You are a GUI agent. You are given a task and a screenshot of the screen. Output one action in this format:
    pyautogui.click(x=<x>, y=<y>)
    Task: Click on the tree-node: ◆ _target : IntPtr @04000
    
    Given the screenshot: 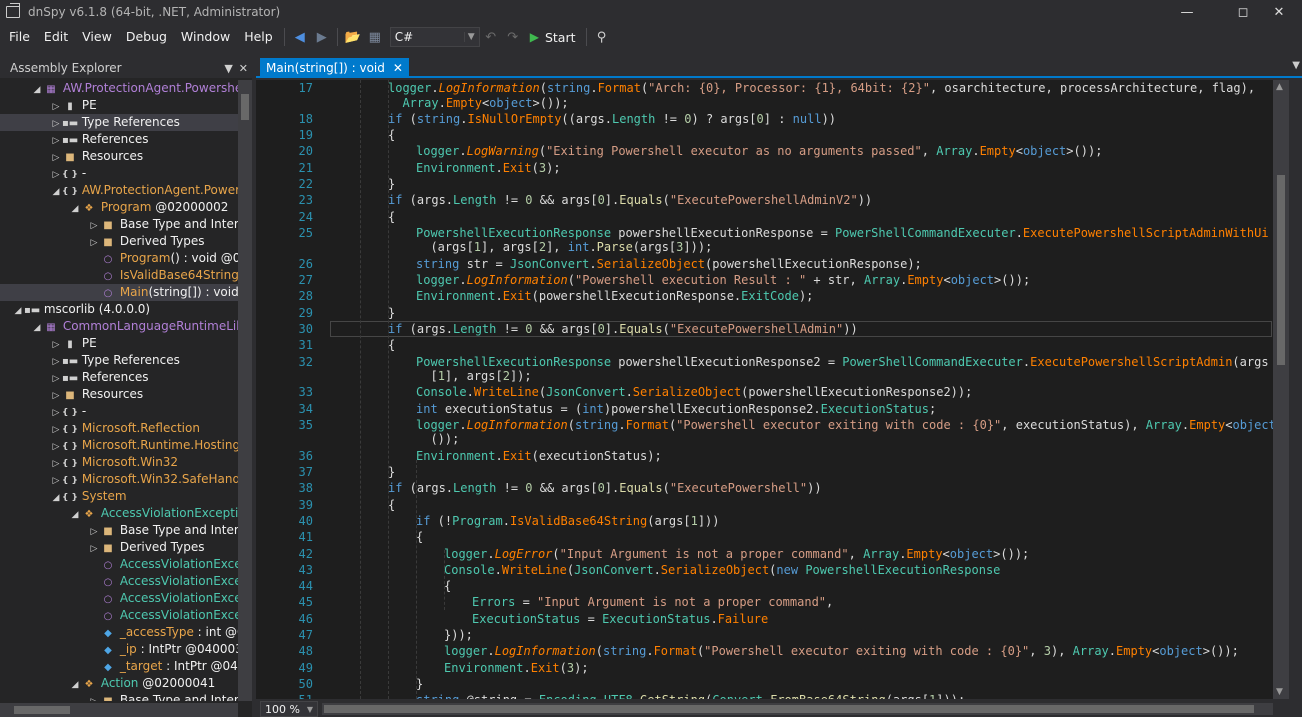 What is the action you would take?
    pyautogui.click(x=119, y=666)
    